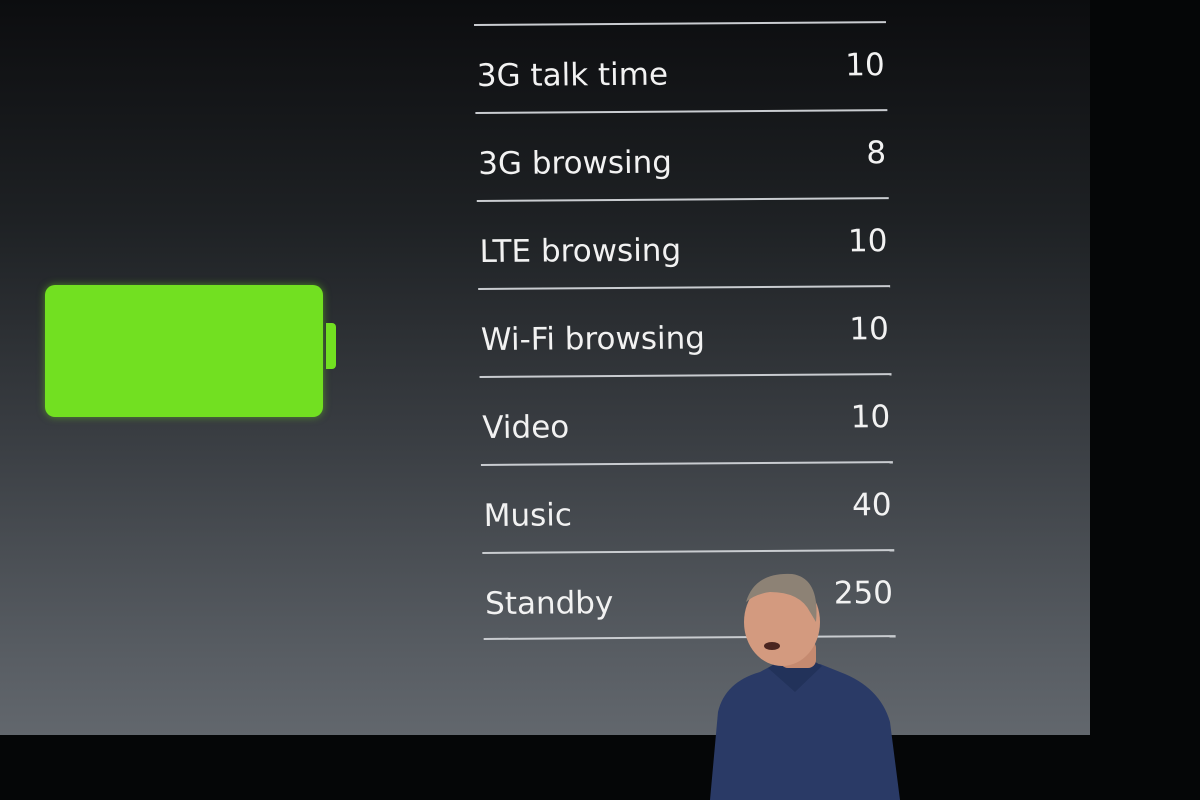 The width and height of the screenshot is (1200, 800). I want to click on row-label: Standby, so click(549, 603).